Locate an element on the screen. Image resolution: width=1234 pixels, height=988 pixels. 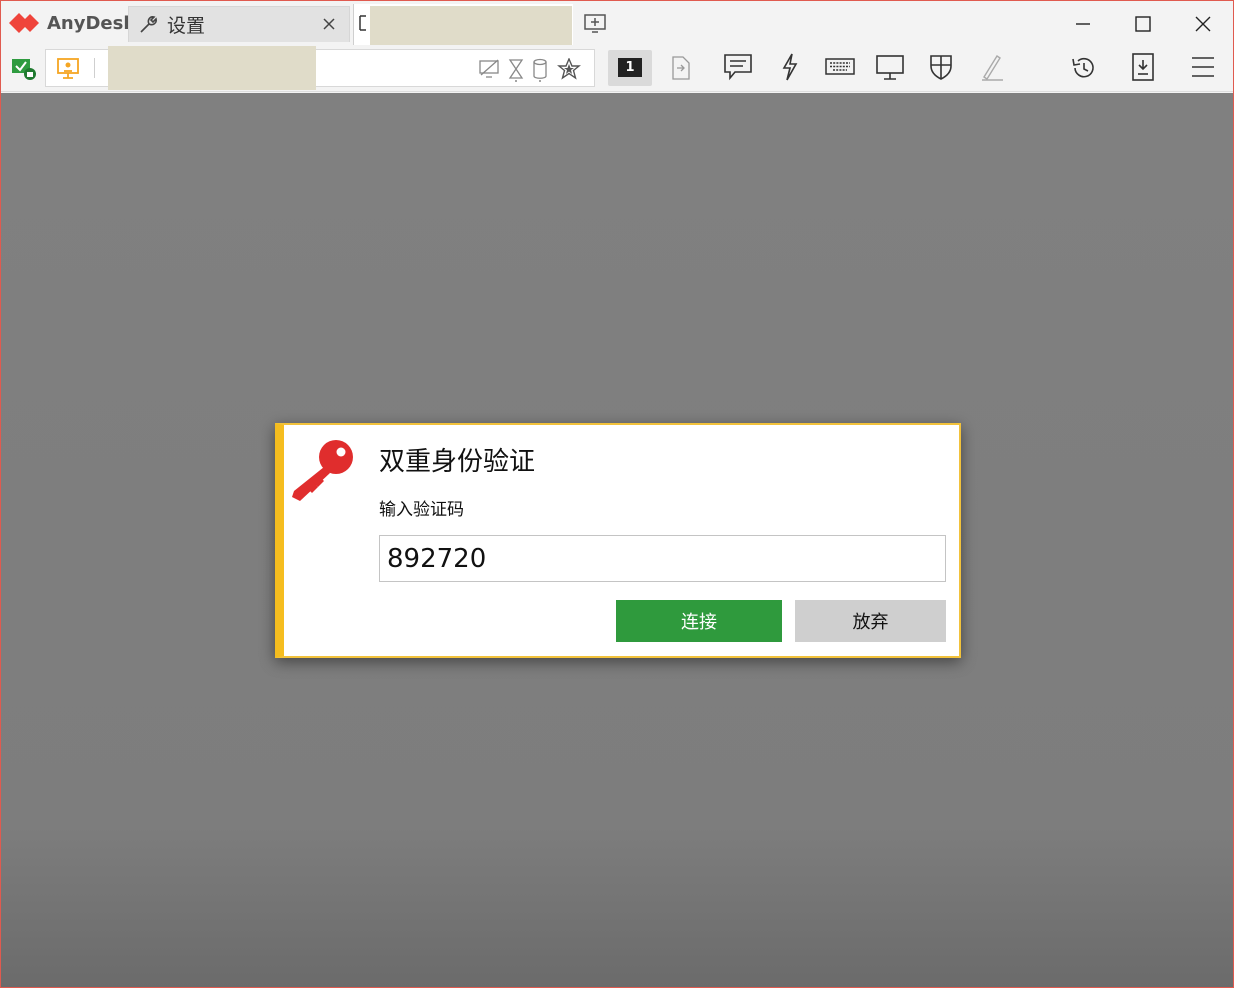
favorite-star-icon is located at coordinates (569, 69).